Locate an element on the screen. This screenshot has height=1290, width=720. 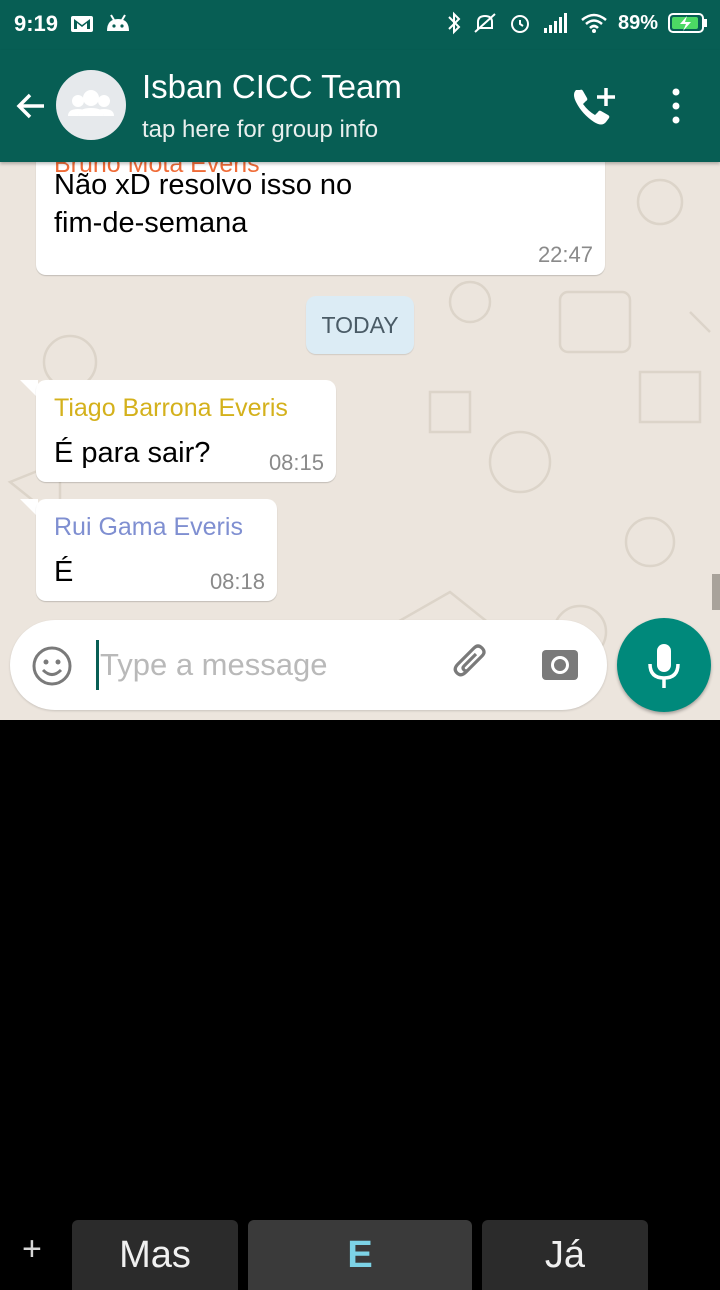
date-divider: TODAY is located at coordinates (360, 325).